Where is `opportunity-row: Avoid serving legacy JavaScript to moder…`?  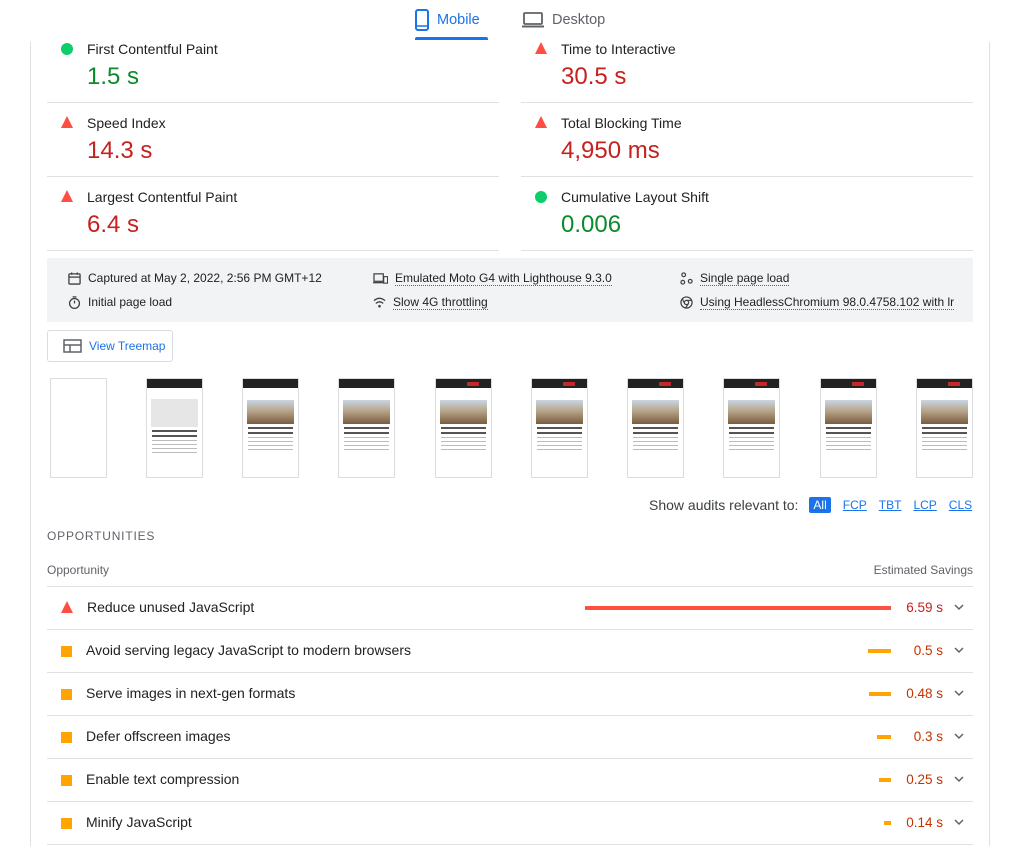
opportunity-row: Avoid serving legacy JavaScript to moder… is located at coordinates (510, 651).